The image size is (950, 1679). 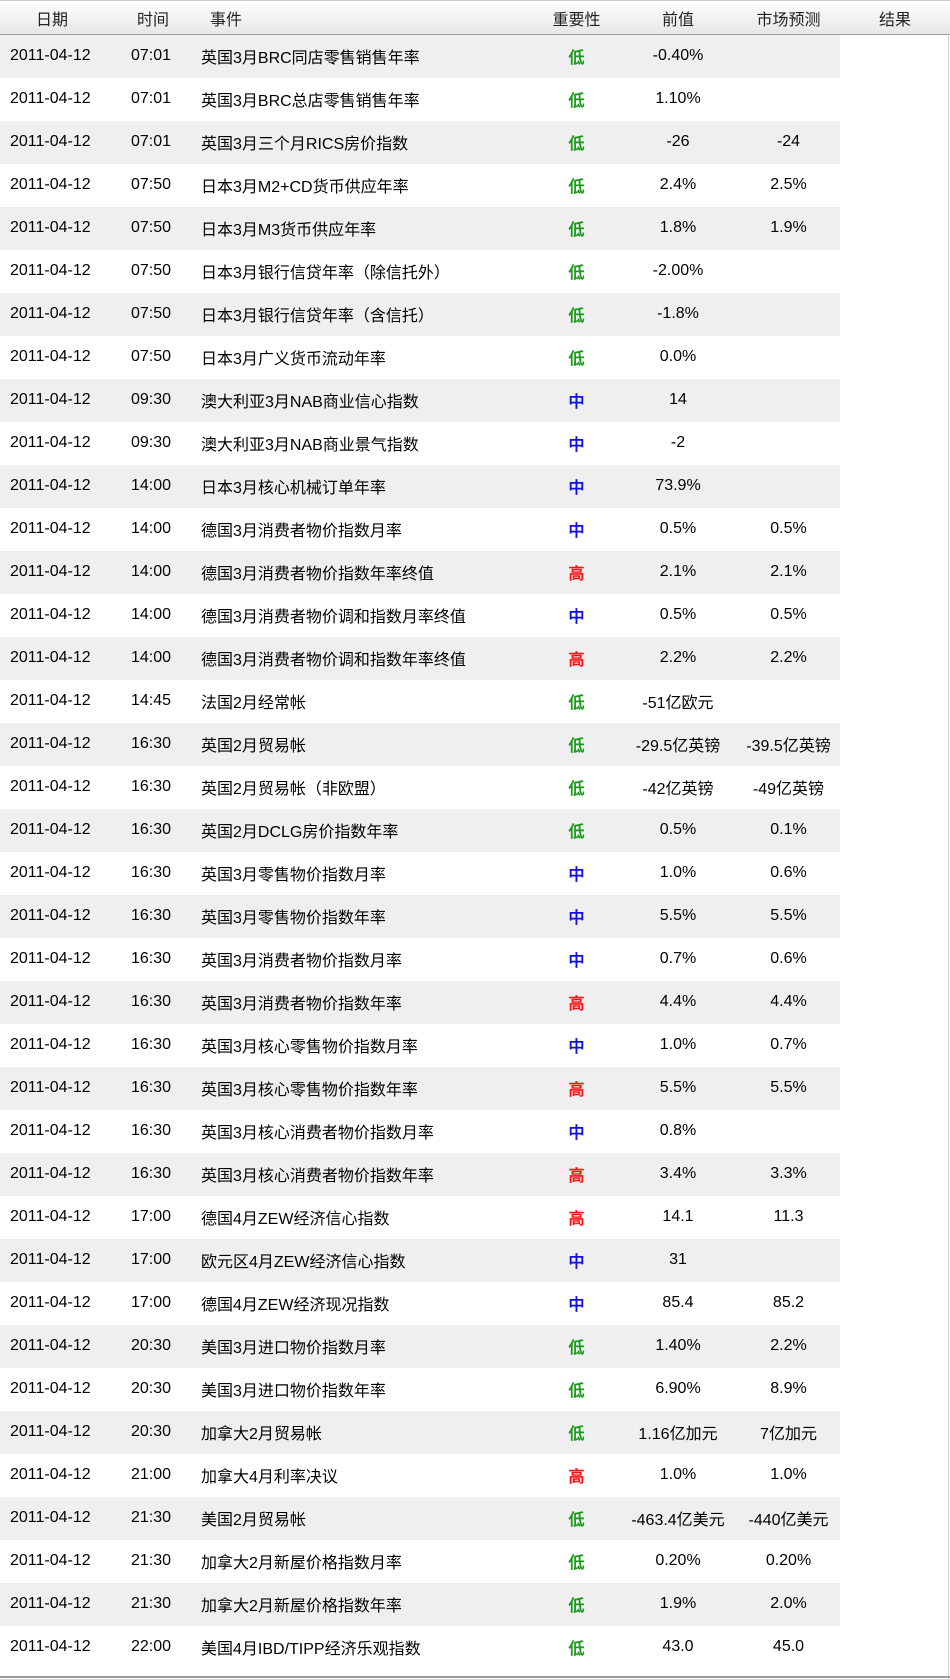 What do you see at coordinates (788, 1560) in the screenshot?
I see `row-forecast-value: 0.20%` at bounding box center [788, 1560].